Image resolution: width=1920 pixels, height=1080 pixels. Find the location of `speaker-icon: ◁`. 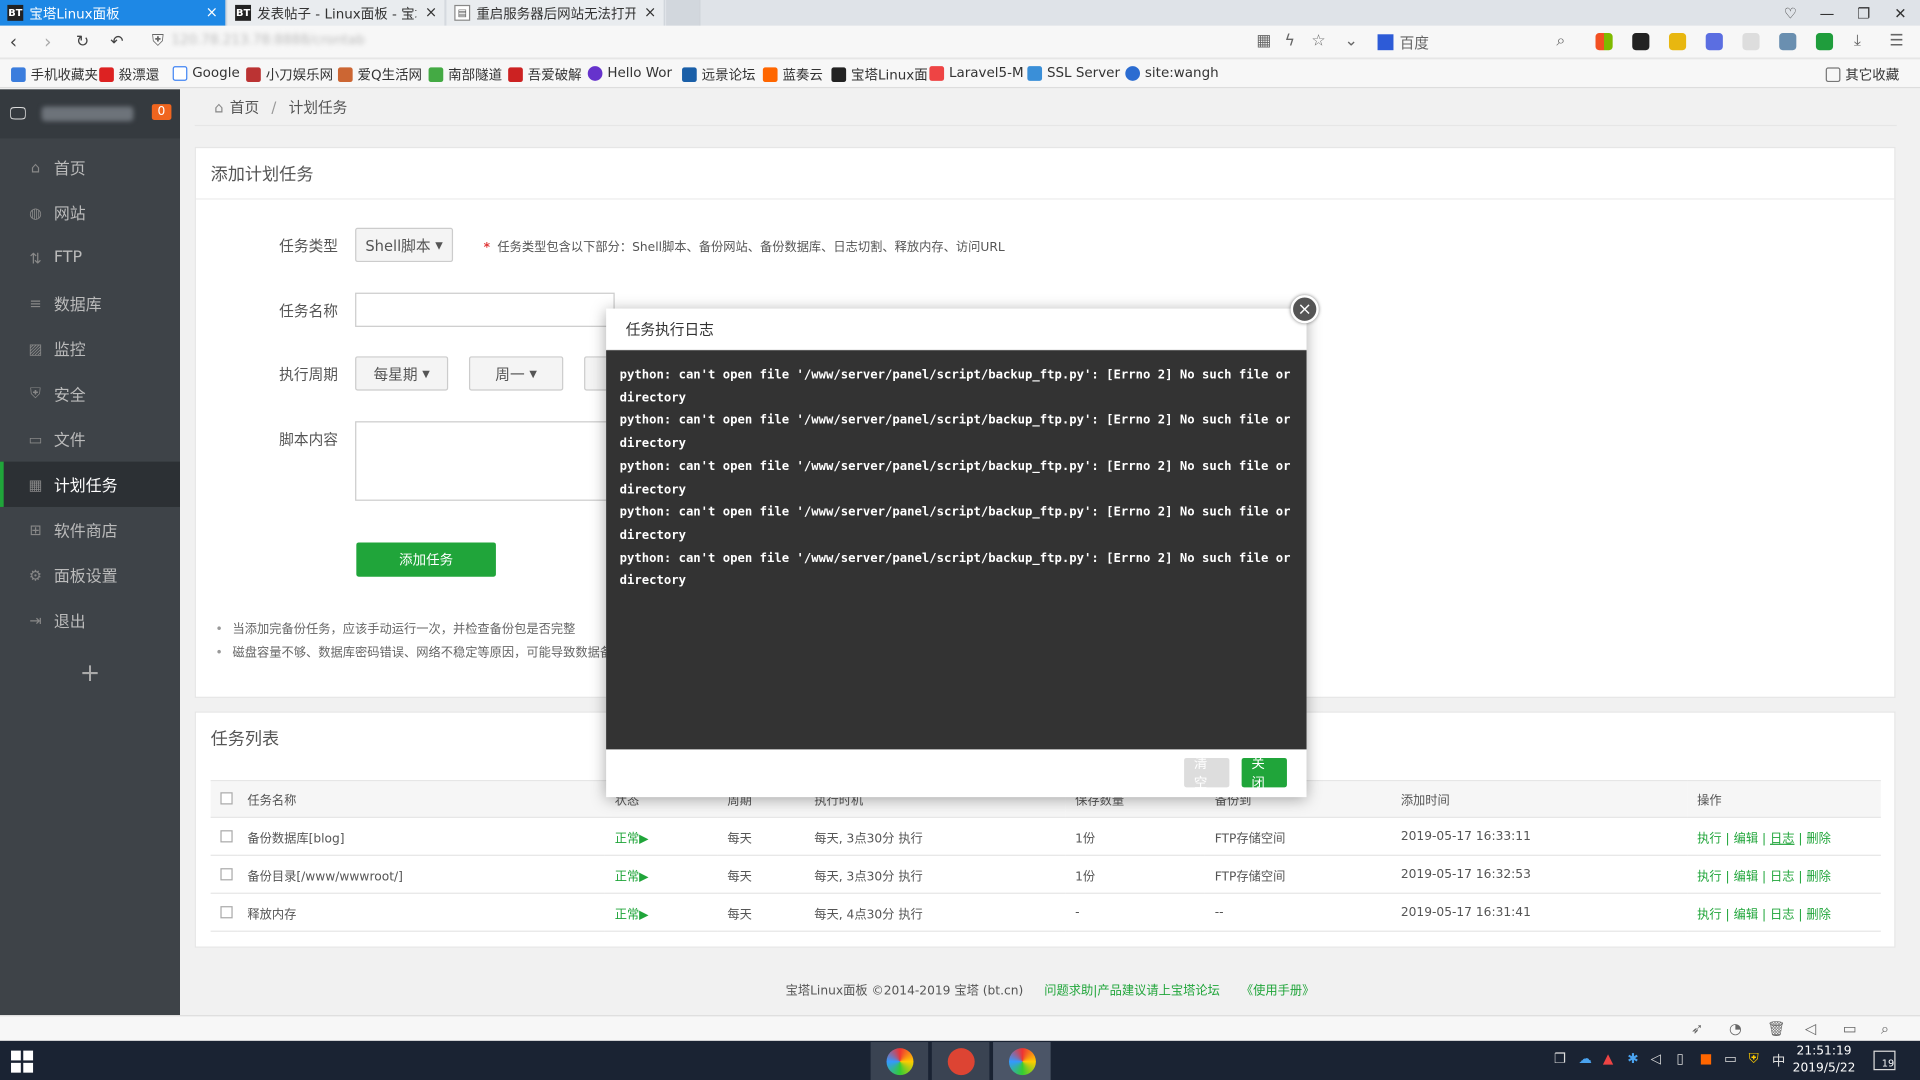

speaker-icon: ◁ is located at coordinates (1656, 1059).